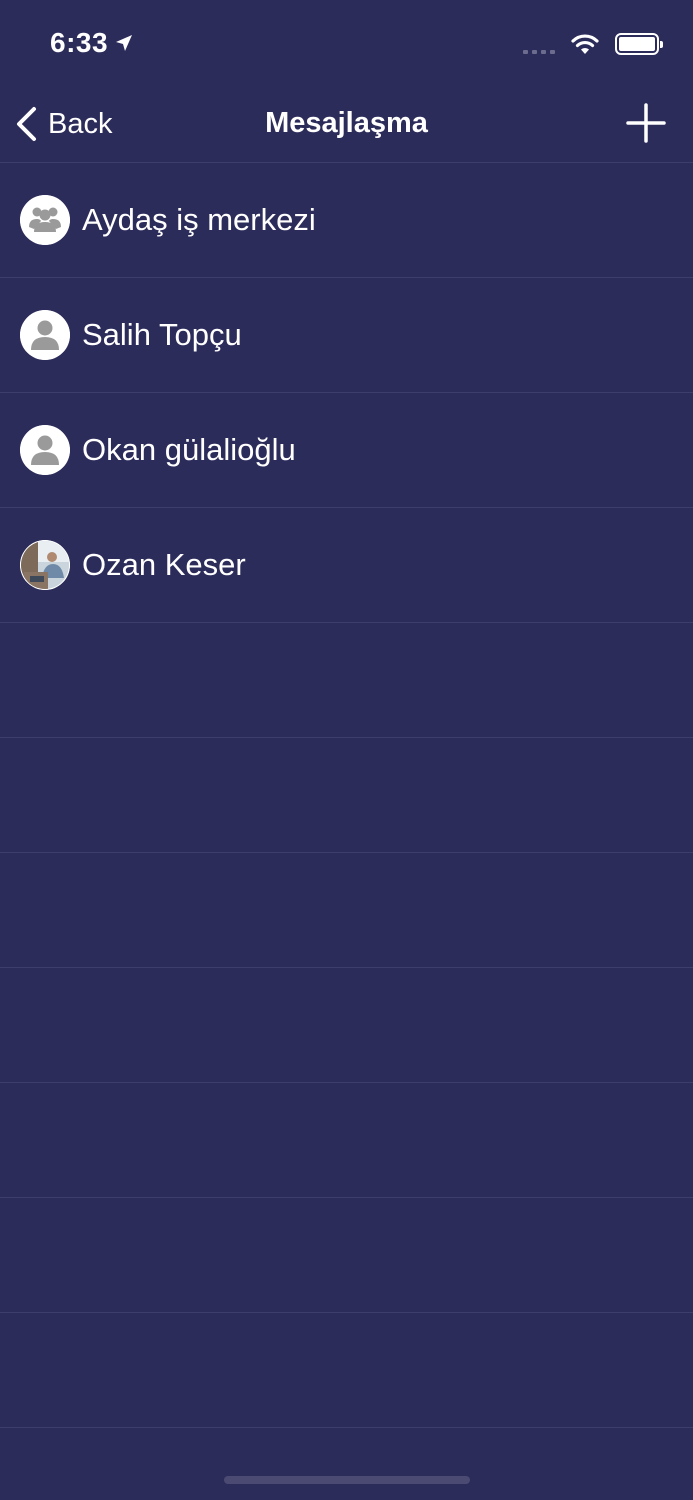  I want to click on location-arrow-icon, so click(124, 43).